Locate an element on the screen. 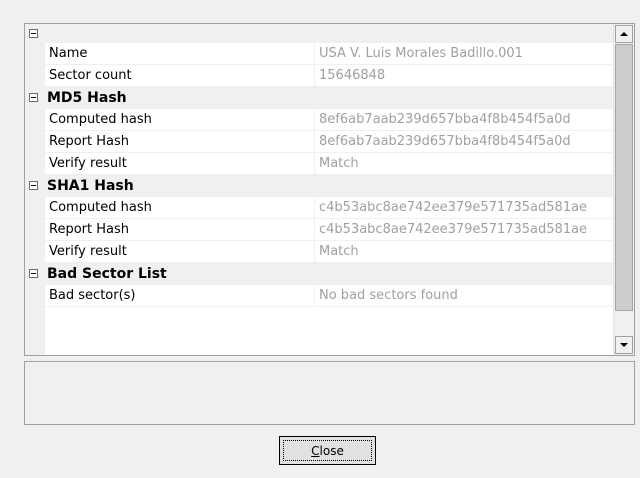 The height and width of the screenshot is (478, 640). grid-property-row: Name USA V. Luis Morales Badillo.001 is located at coordinates (319, 54).